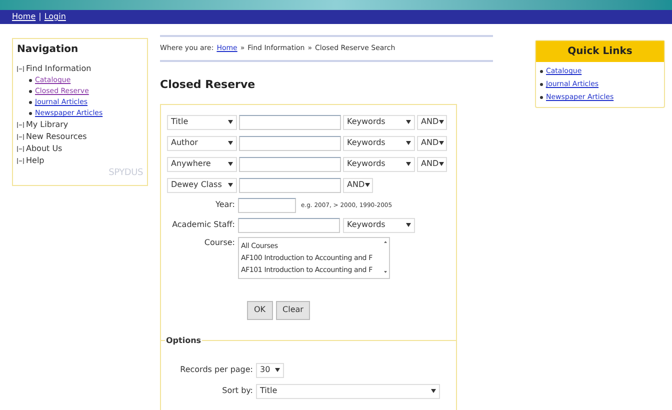 This screenshot has height=410, width=672. Describe the element at coordinates (219, 242) in the screenshot. I see `course-label: Course:` at that location.